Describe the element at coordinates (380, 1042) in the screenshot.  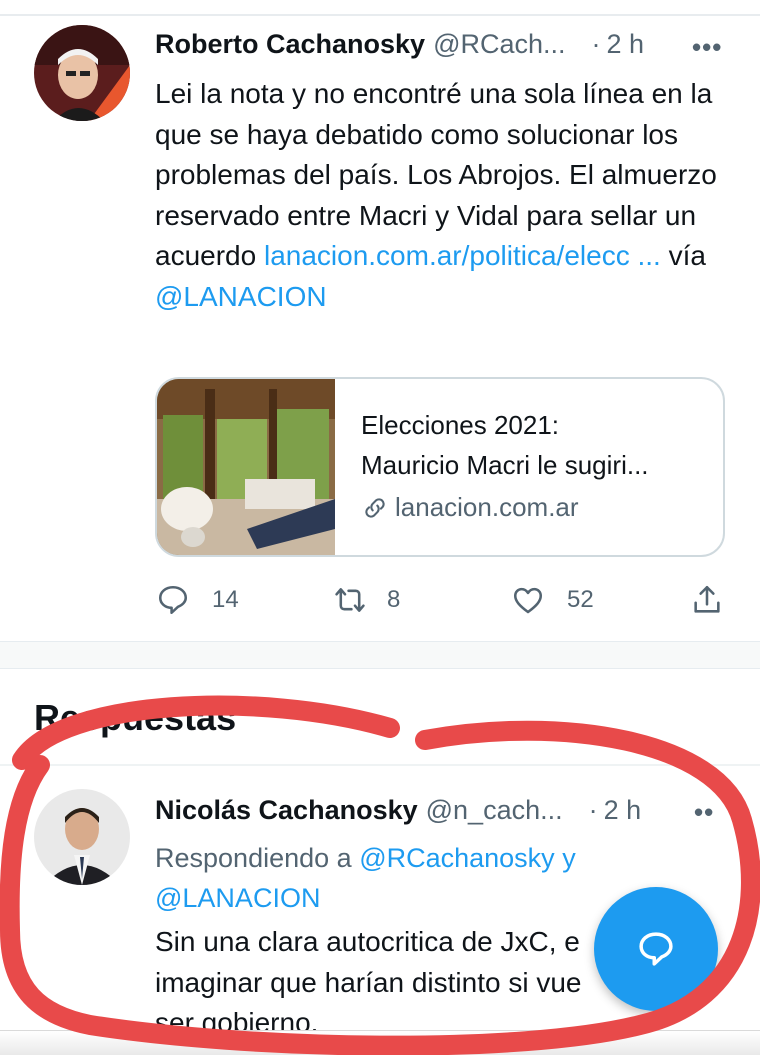
I see `bottom-edge` at that location.